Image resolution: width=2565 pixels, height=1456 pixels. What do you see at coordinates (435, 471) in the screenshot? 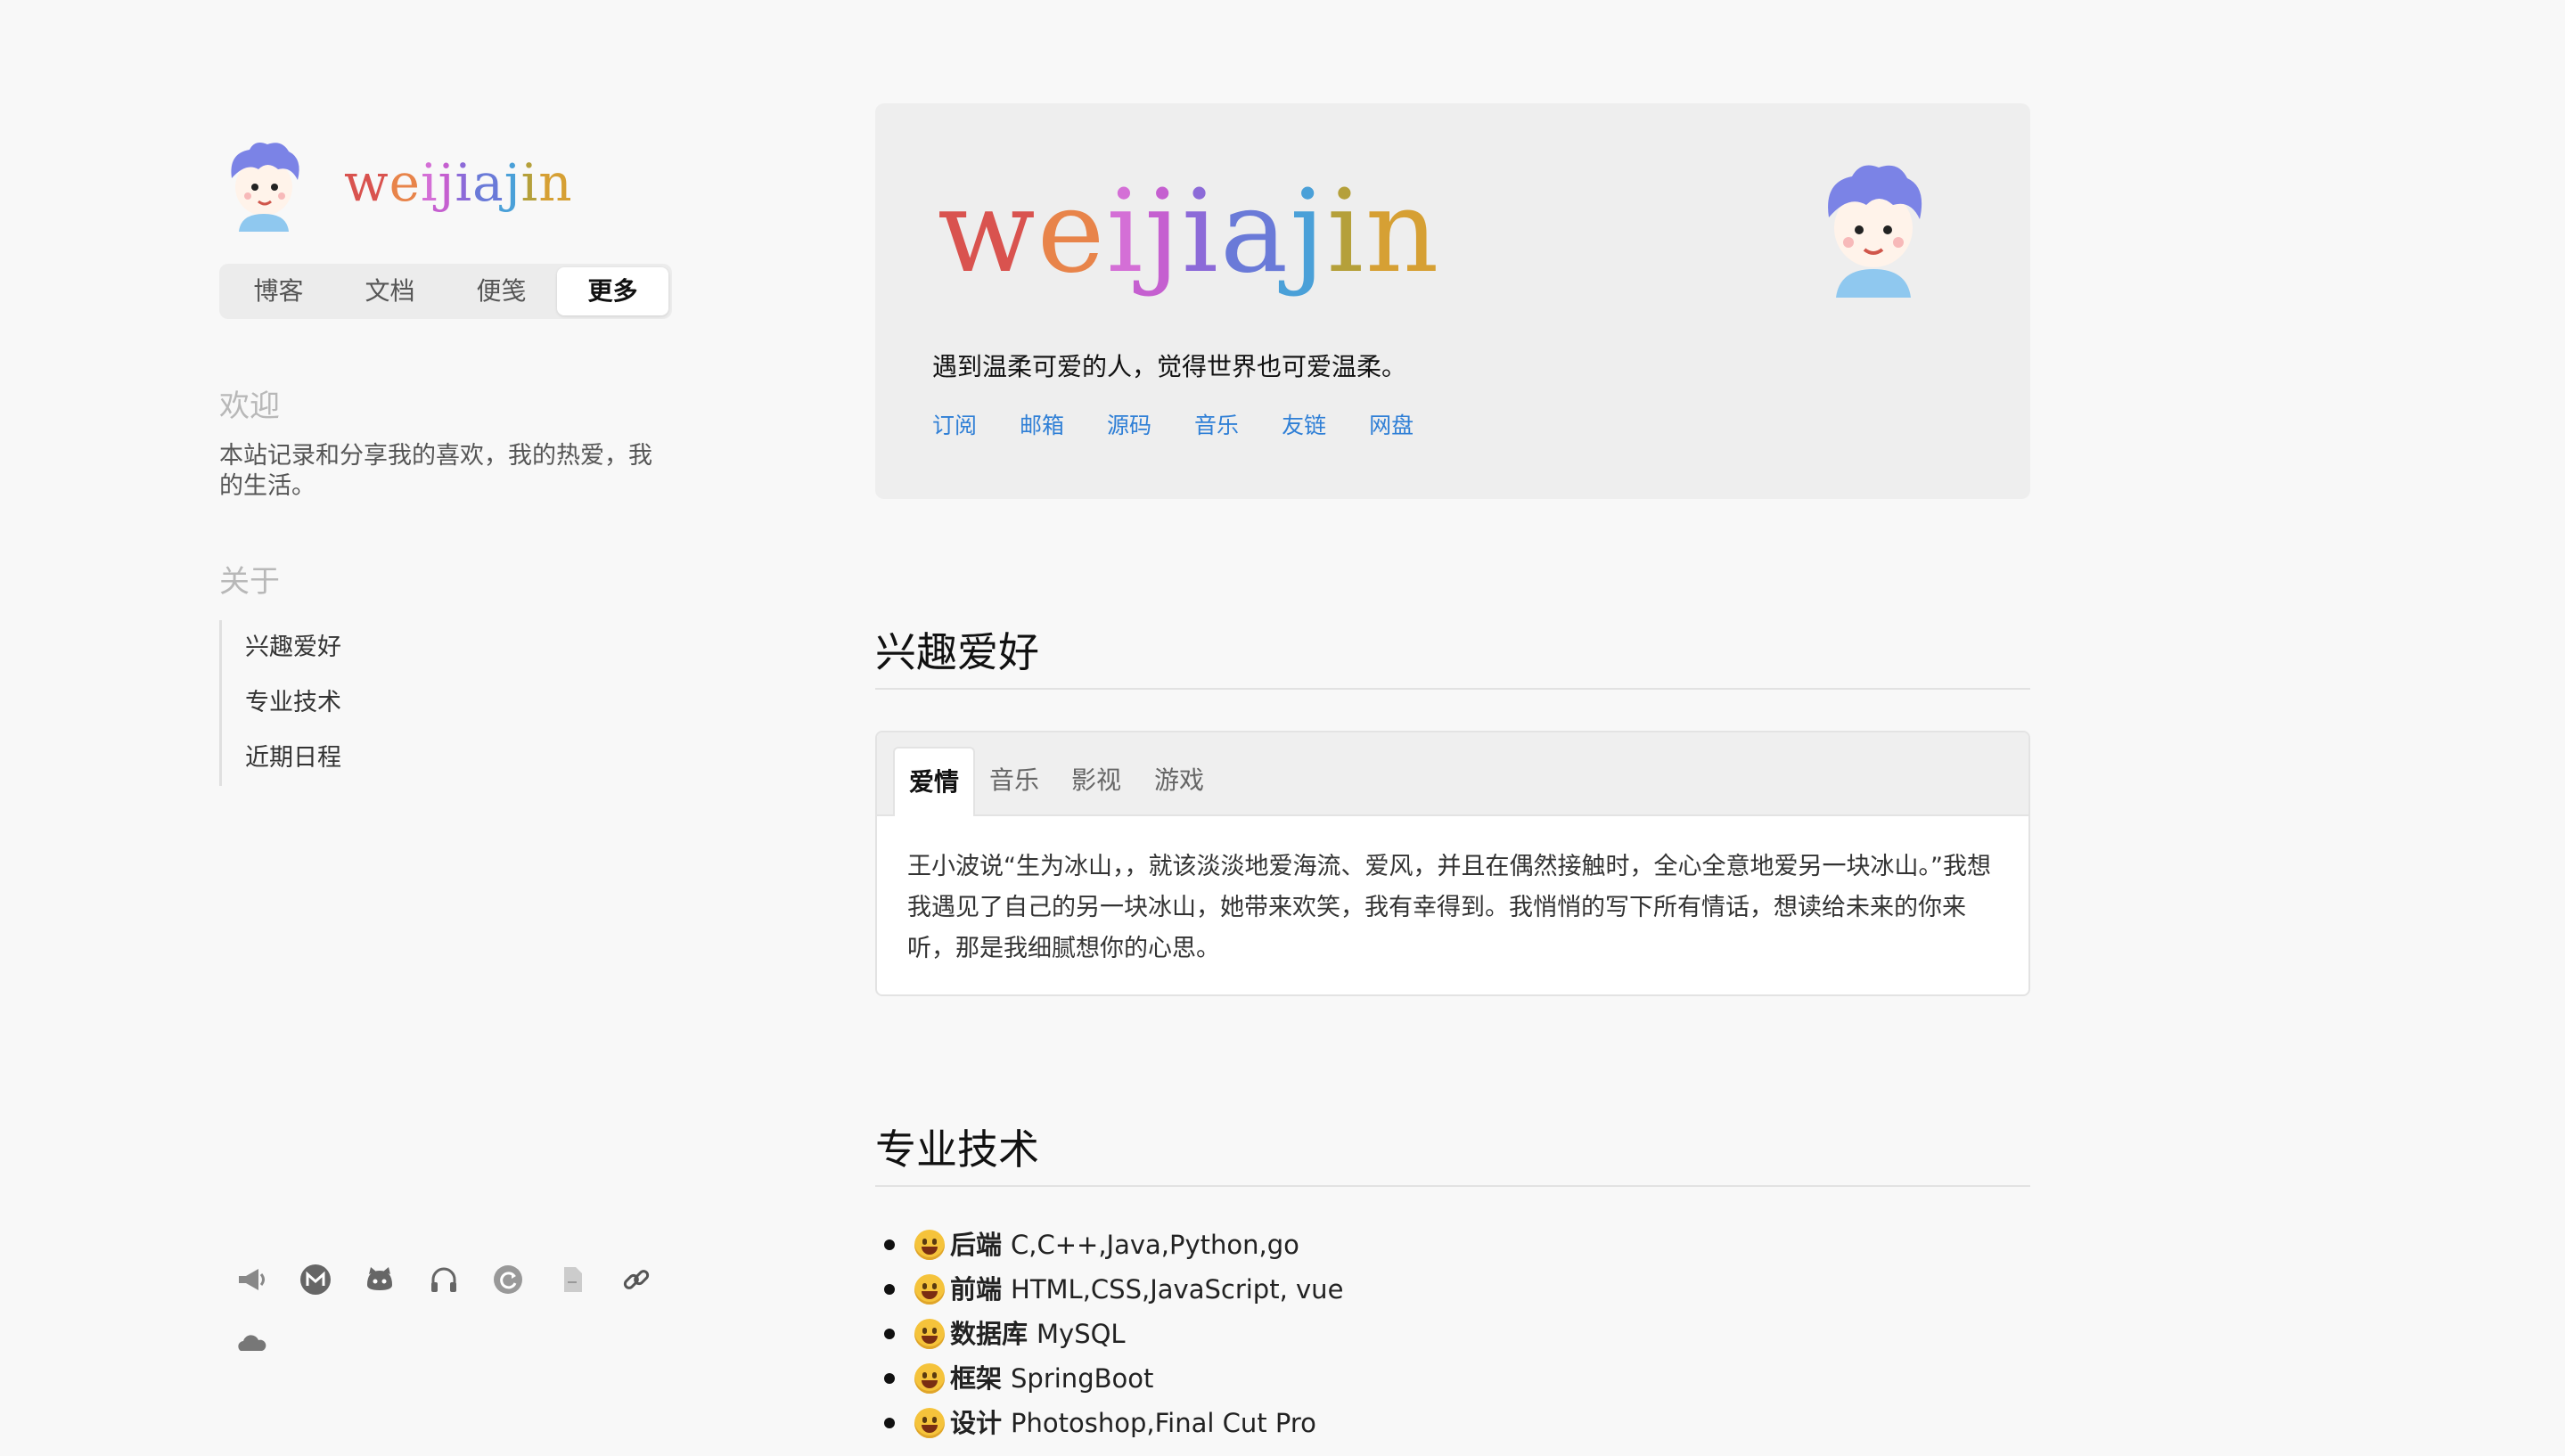
I see `welcome-text: 本站记录和分享我的喜欢，我的热爱，我的生活。` at bounding box center [435, 471].